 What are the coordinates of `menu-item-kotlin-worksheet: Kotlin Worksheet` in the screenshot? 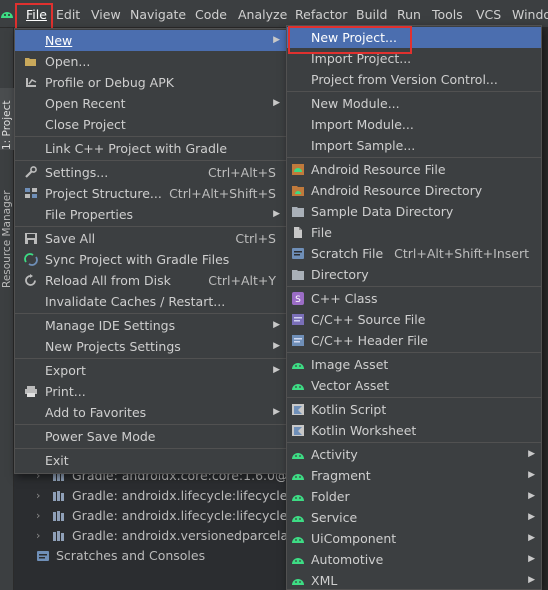 It's located at (414, 430).